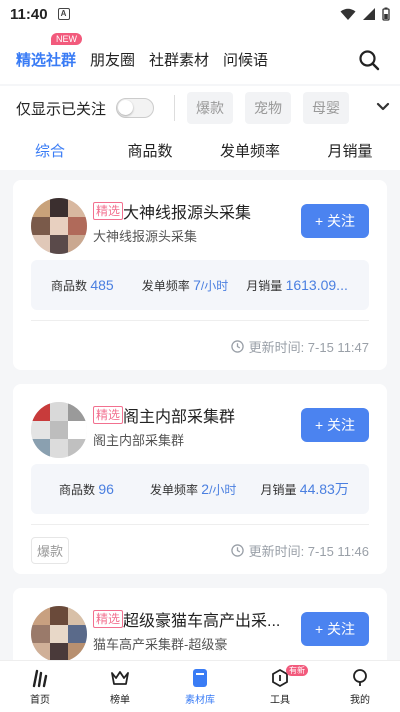 The width and height of the screenshot is (400, 712). I want to click on signal-icon, so click(369, 13).